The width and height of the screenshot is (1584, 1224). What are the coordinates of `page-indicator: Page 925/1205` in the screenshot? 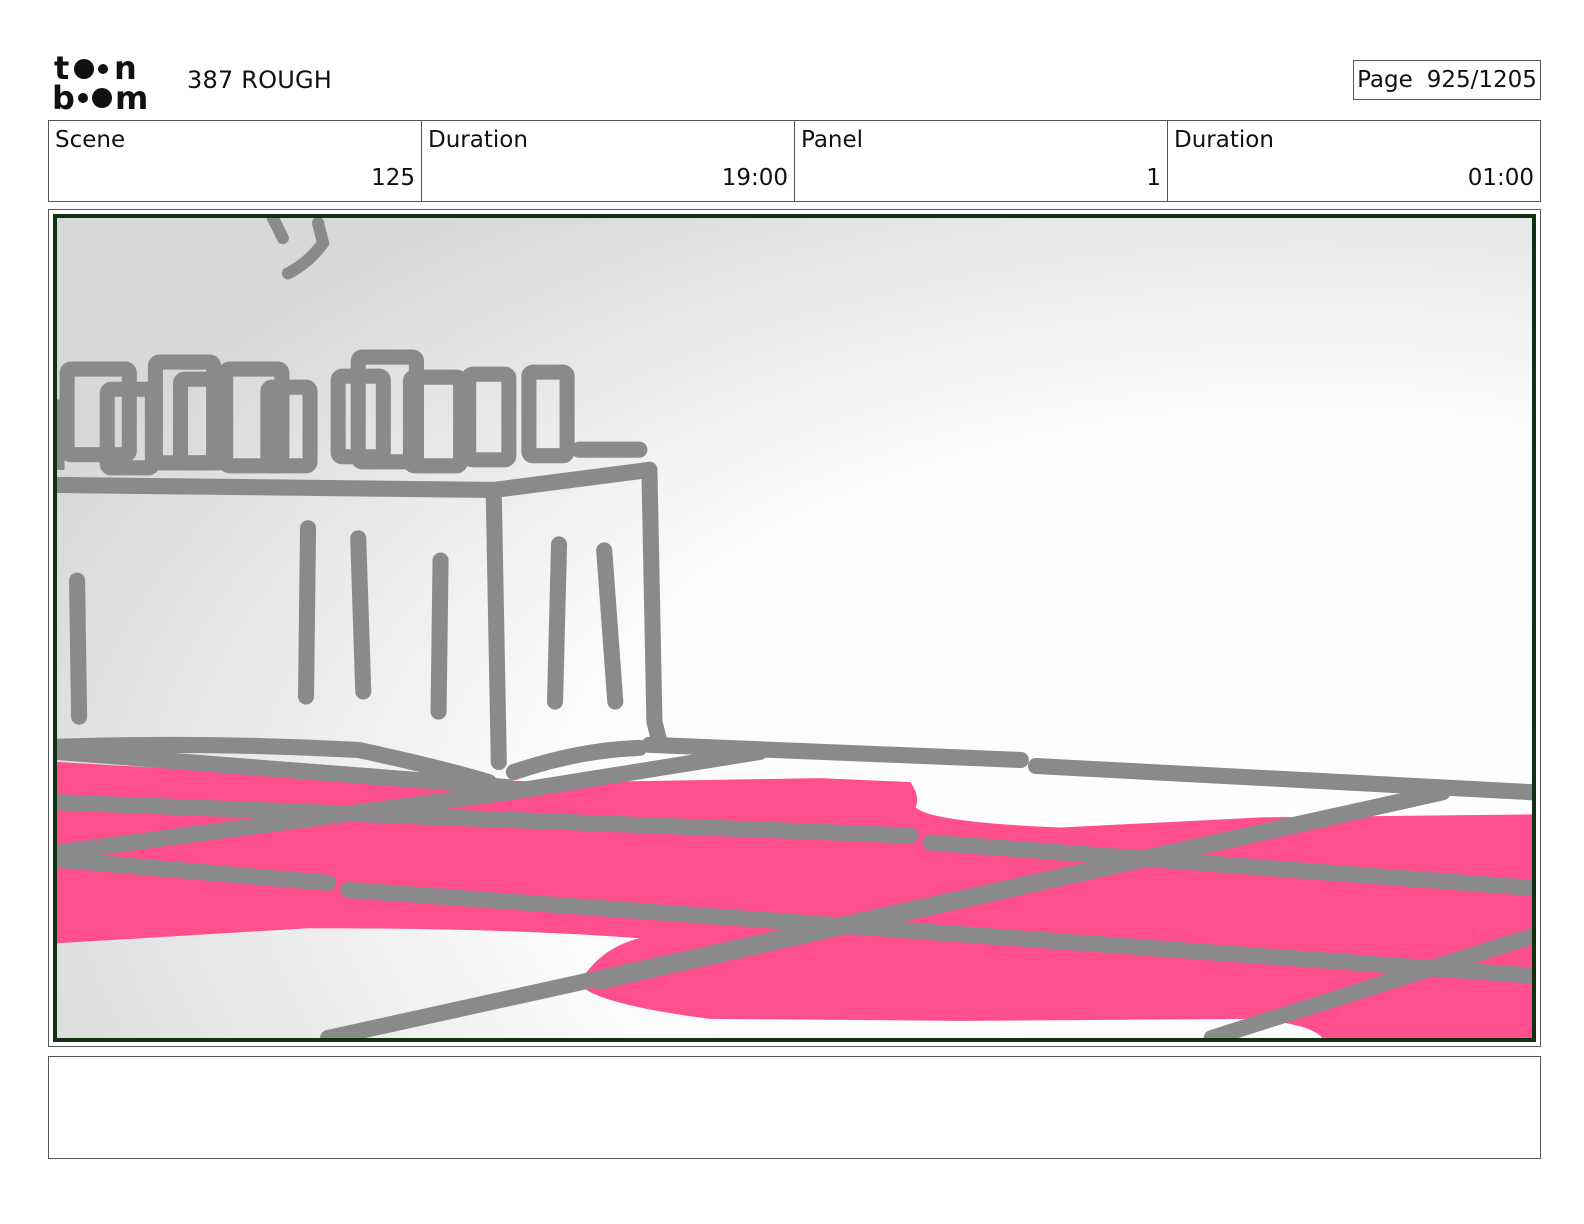 It's located at (1447, 80).